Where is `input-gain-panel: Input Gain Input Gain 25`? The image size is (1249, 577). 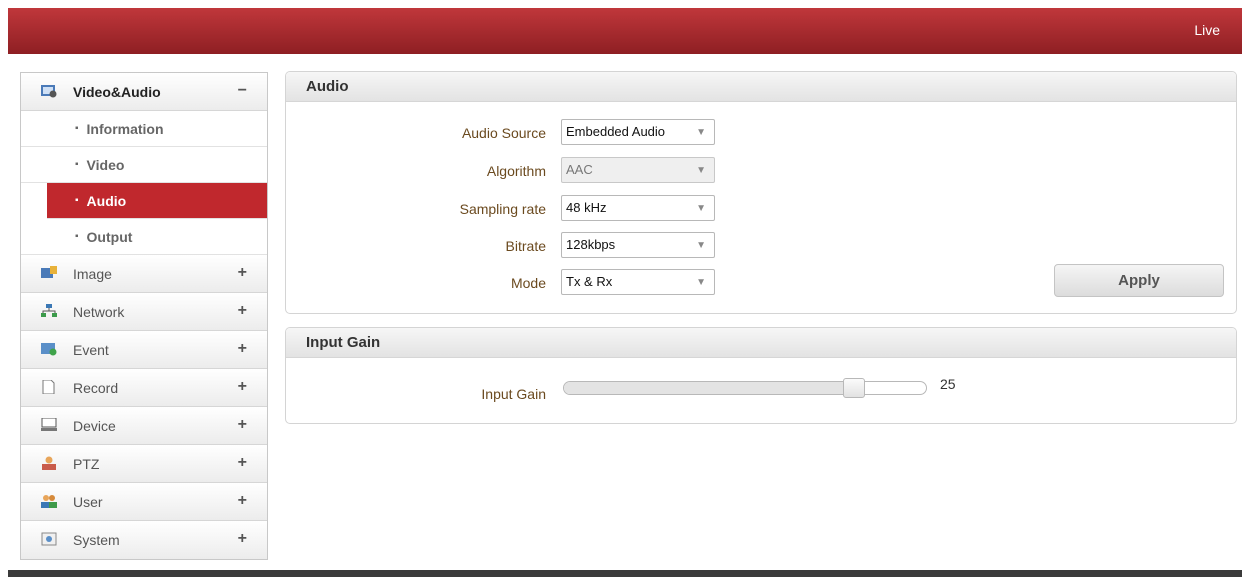
input-gain-panel: Input Gain Input Gain 25 is located at coordinates (761, 375).